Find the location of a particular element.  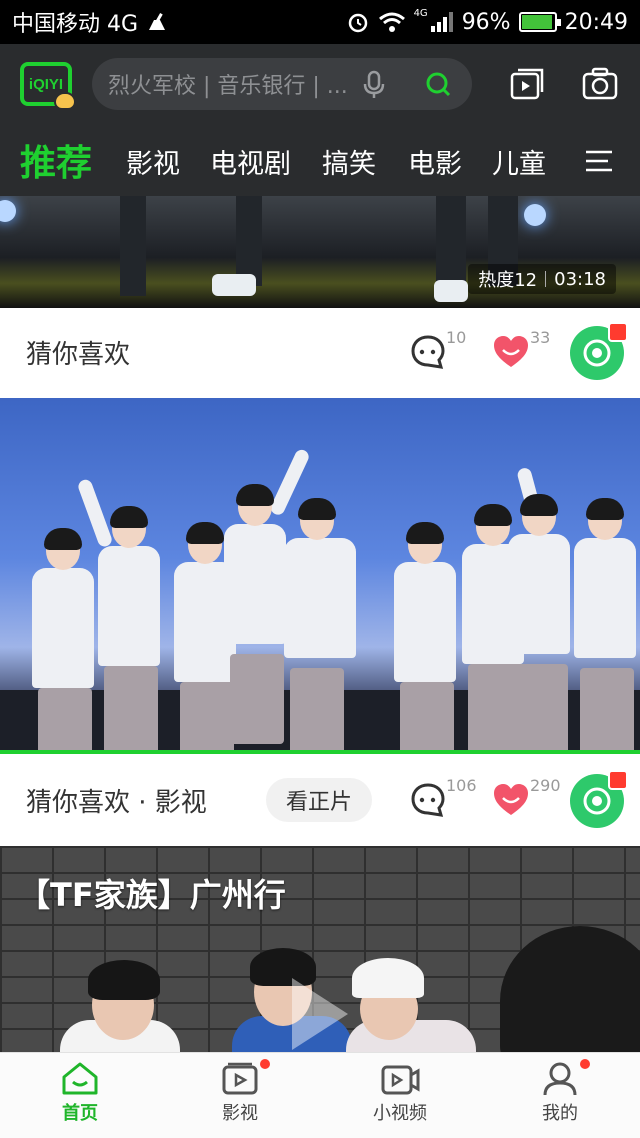

bottom-navigation: 首页 影视 小视频 我的 is located at coordinates (320, 1095).